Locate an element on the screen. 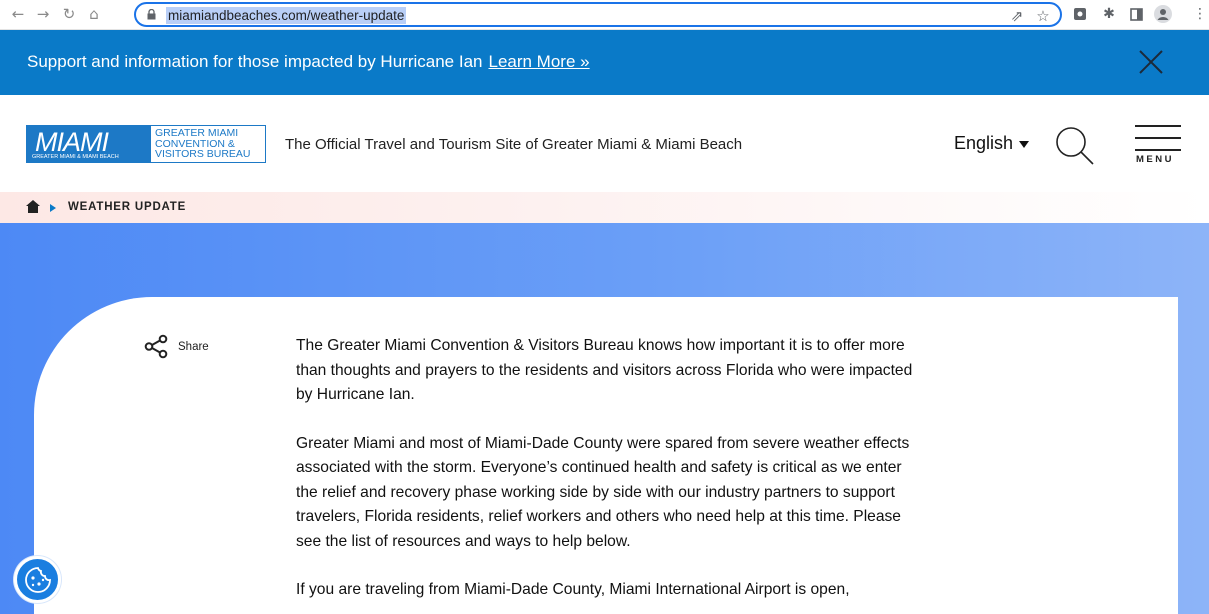  cookie-settings-button is located at coordinates (37, 579).